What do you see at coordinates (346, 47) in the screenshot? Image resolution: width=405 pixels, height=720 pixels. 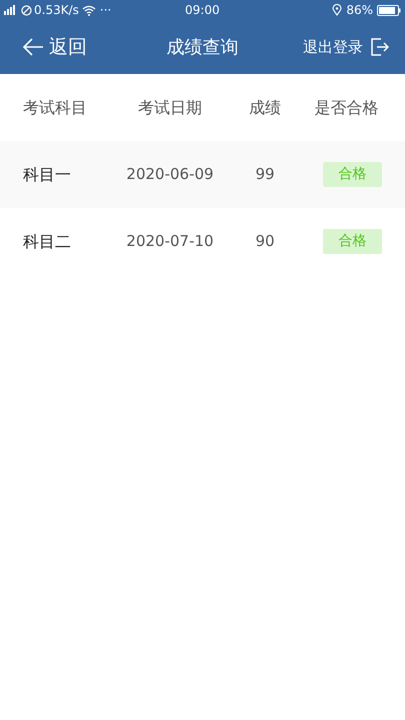 I see `logout-button: 退出登录` at bounding box center [346, 47].